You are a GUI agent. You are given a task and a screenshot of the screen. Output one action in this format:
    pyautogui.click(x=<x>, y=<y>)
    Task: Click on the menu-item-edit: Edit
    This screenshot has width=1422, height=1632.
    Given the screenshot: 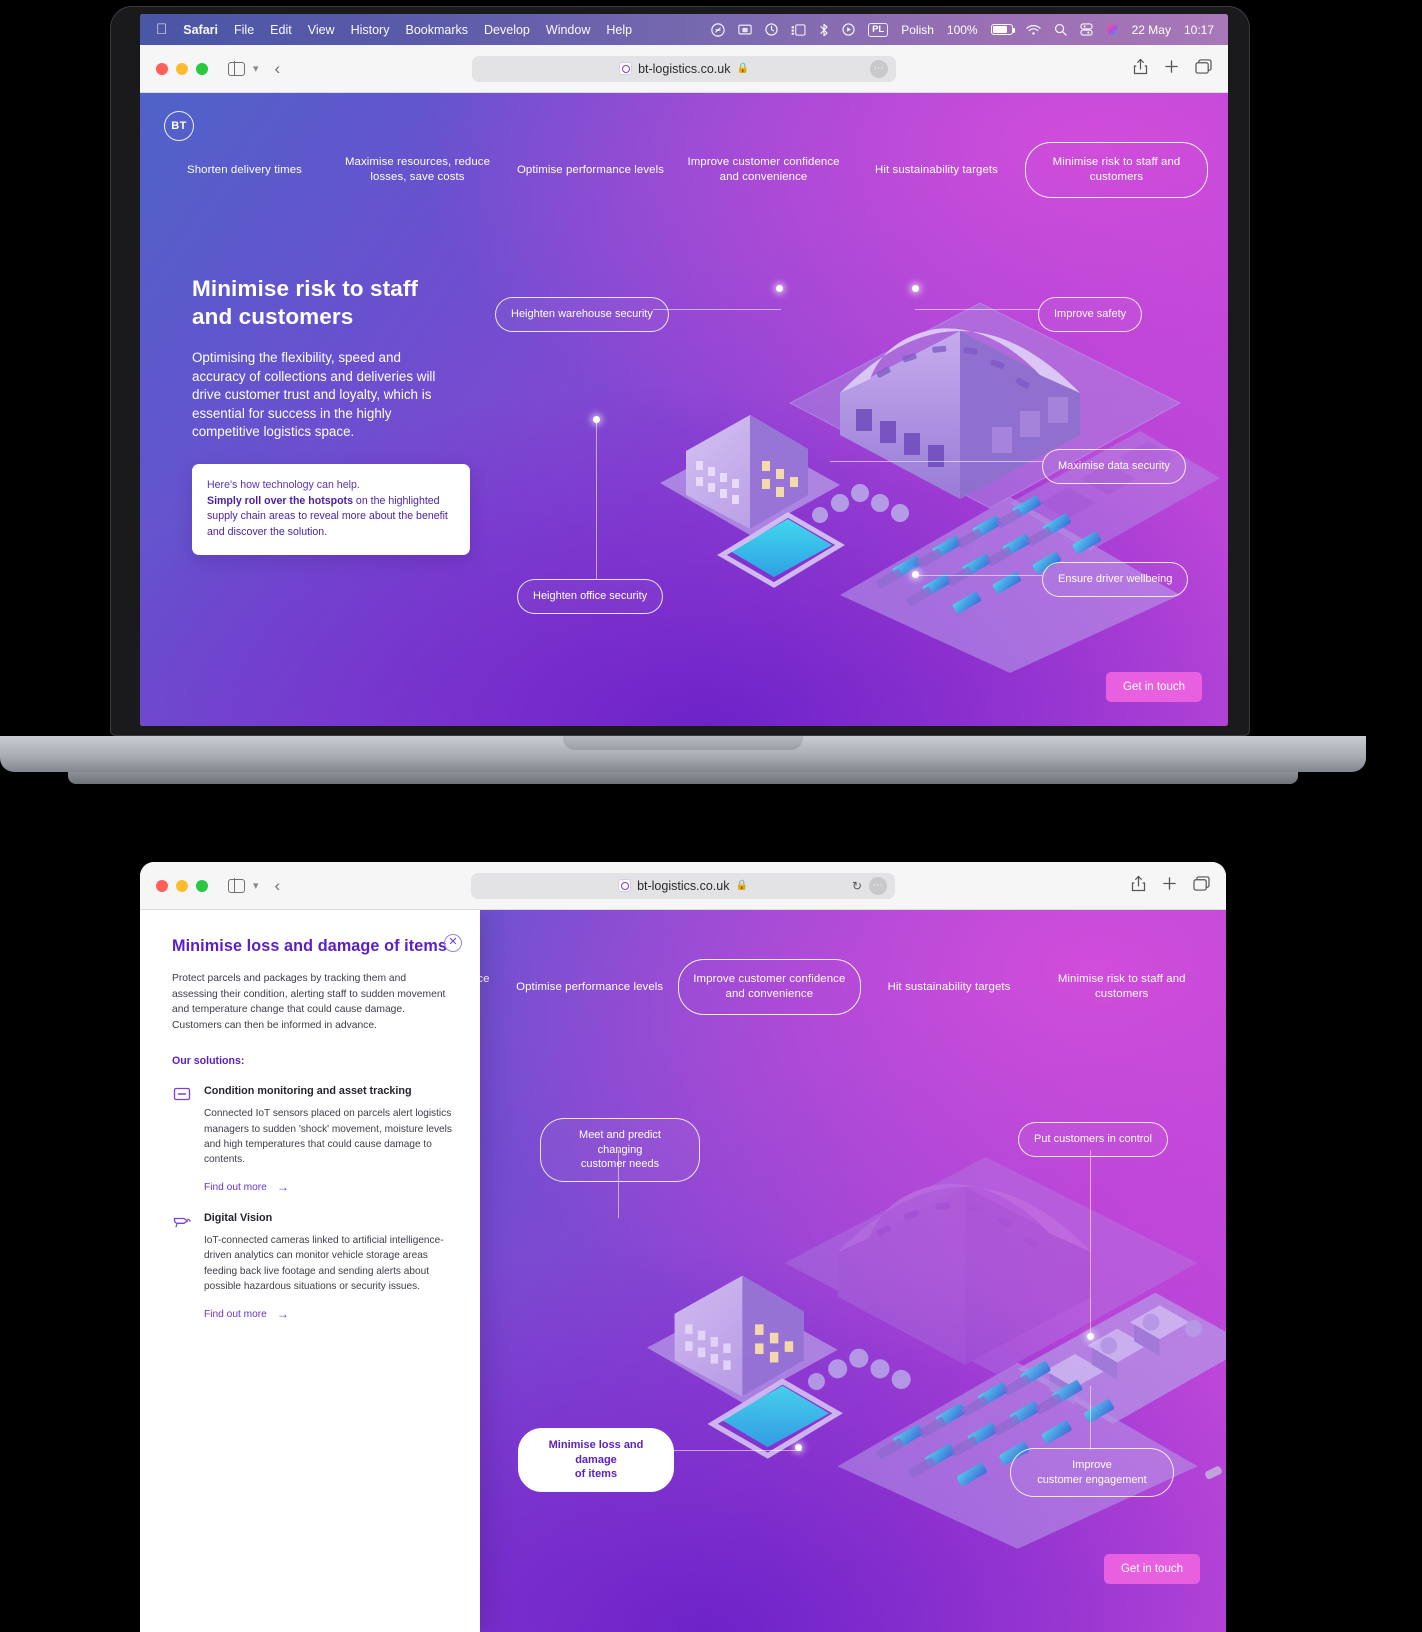 What is the action you would take?
    pyautogui.click(x=281, y=30)
    